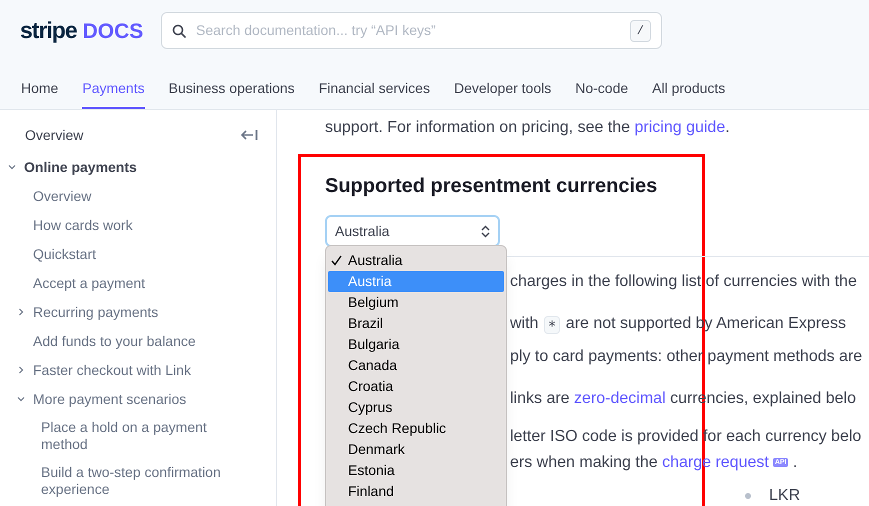  What do you see at coordinates (64, 254) in the screenshot?
I see `sidebar-item: Quickstart` at bounding box center [64, 254].